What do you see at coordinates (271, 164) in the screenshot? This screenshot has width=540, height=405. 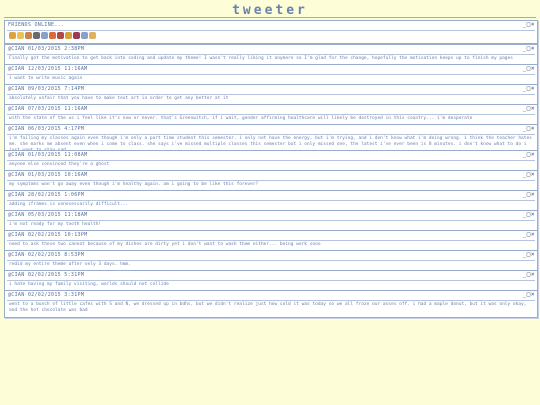 I see `post-text: anyone else convinced they're a ghost` at bounding box center [271, 164].